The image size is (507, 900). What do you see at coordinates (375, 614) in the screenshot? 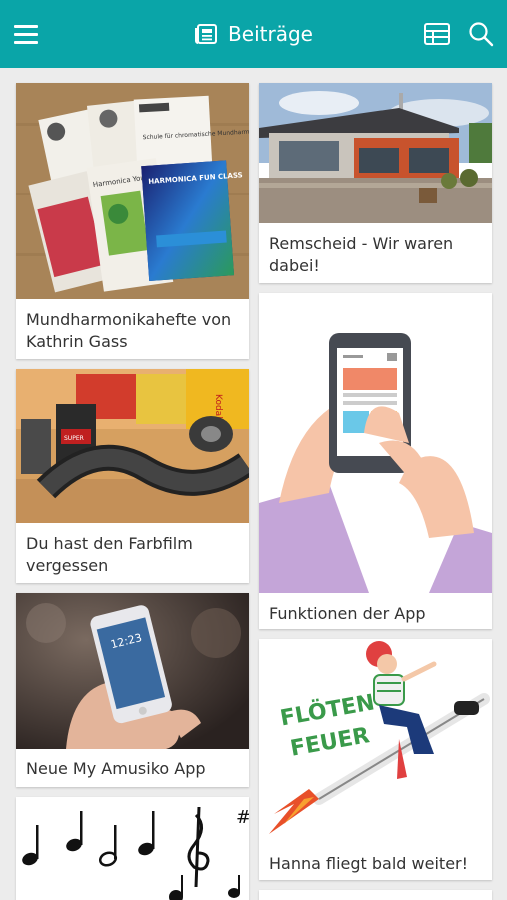
I see `post-title: Funktionen der App` at bounding box center [375, 614].